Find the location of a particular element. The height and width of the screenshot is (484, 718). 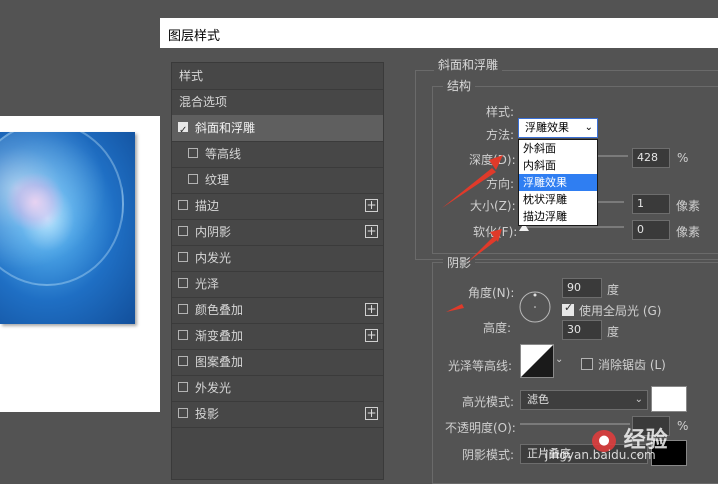

watermark-url: jingyan.baidu.com is located at coordinates (600, 455).